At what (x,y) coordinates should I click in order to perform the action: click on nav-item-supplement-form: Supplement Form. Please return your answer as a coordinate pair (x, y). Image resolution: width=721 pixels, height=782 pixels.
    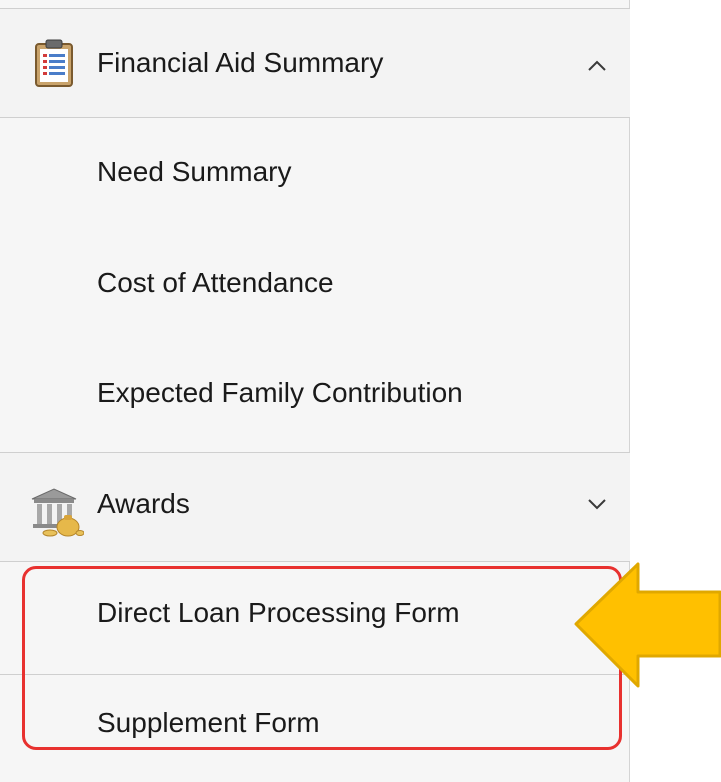
    Looking at the image, I should click on (315, 729).